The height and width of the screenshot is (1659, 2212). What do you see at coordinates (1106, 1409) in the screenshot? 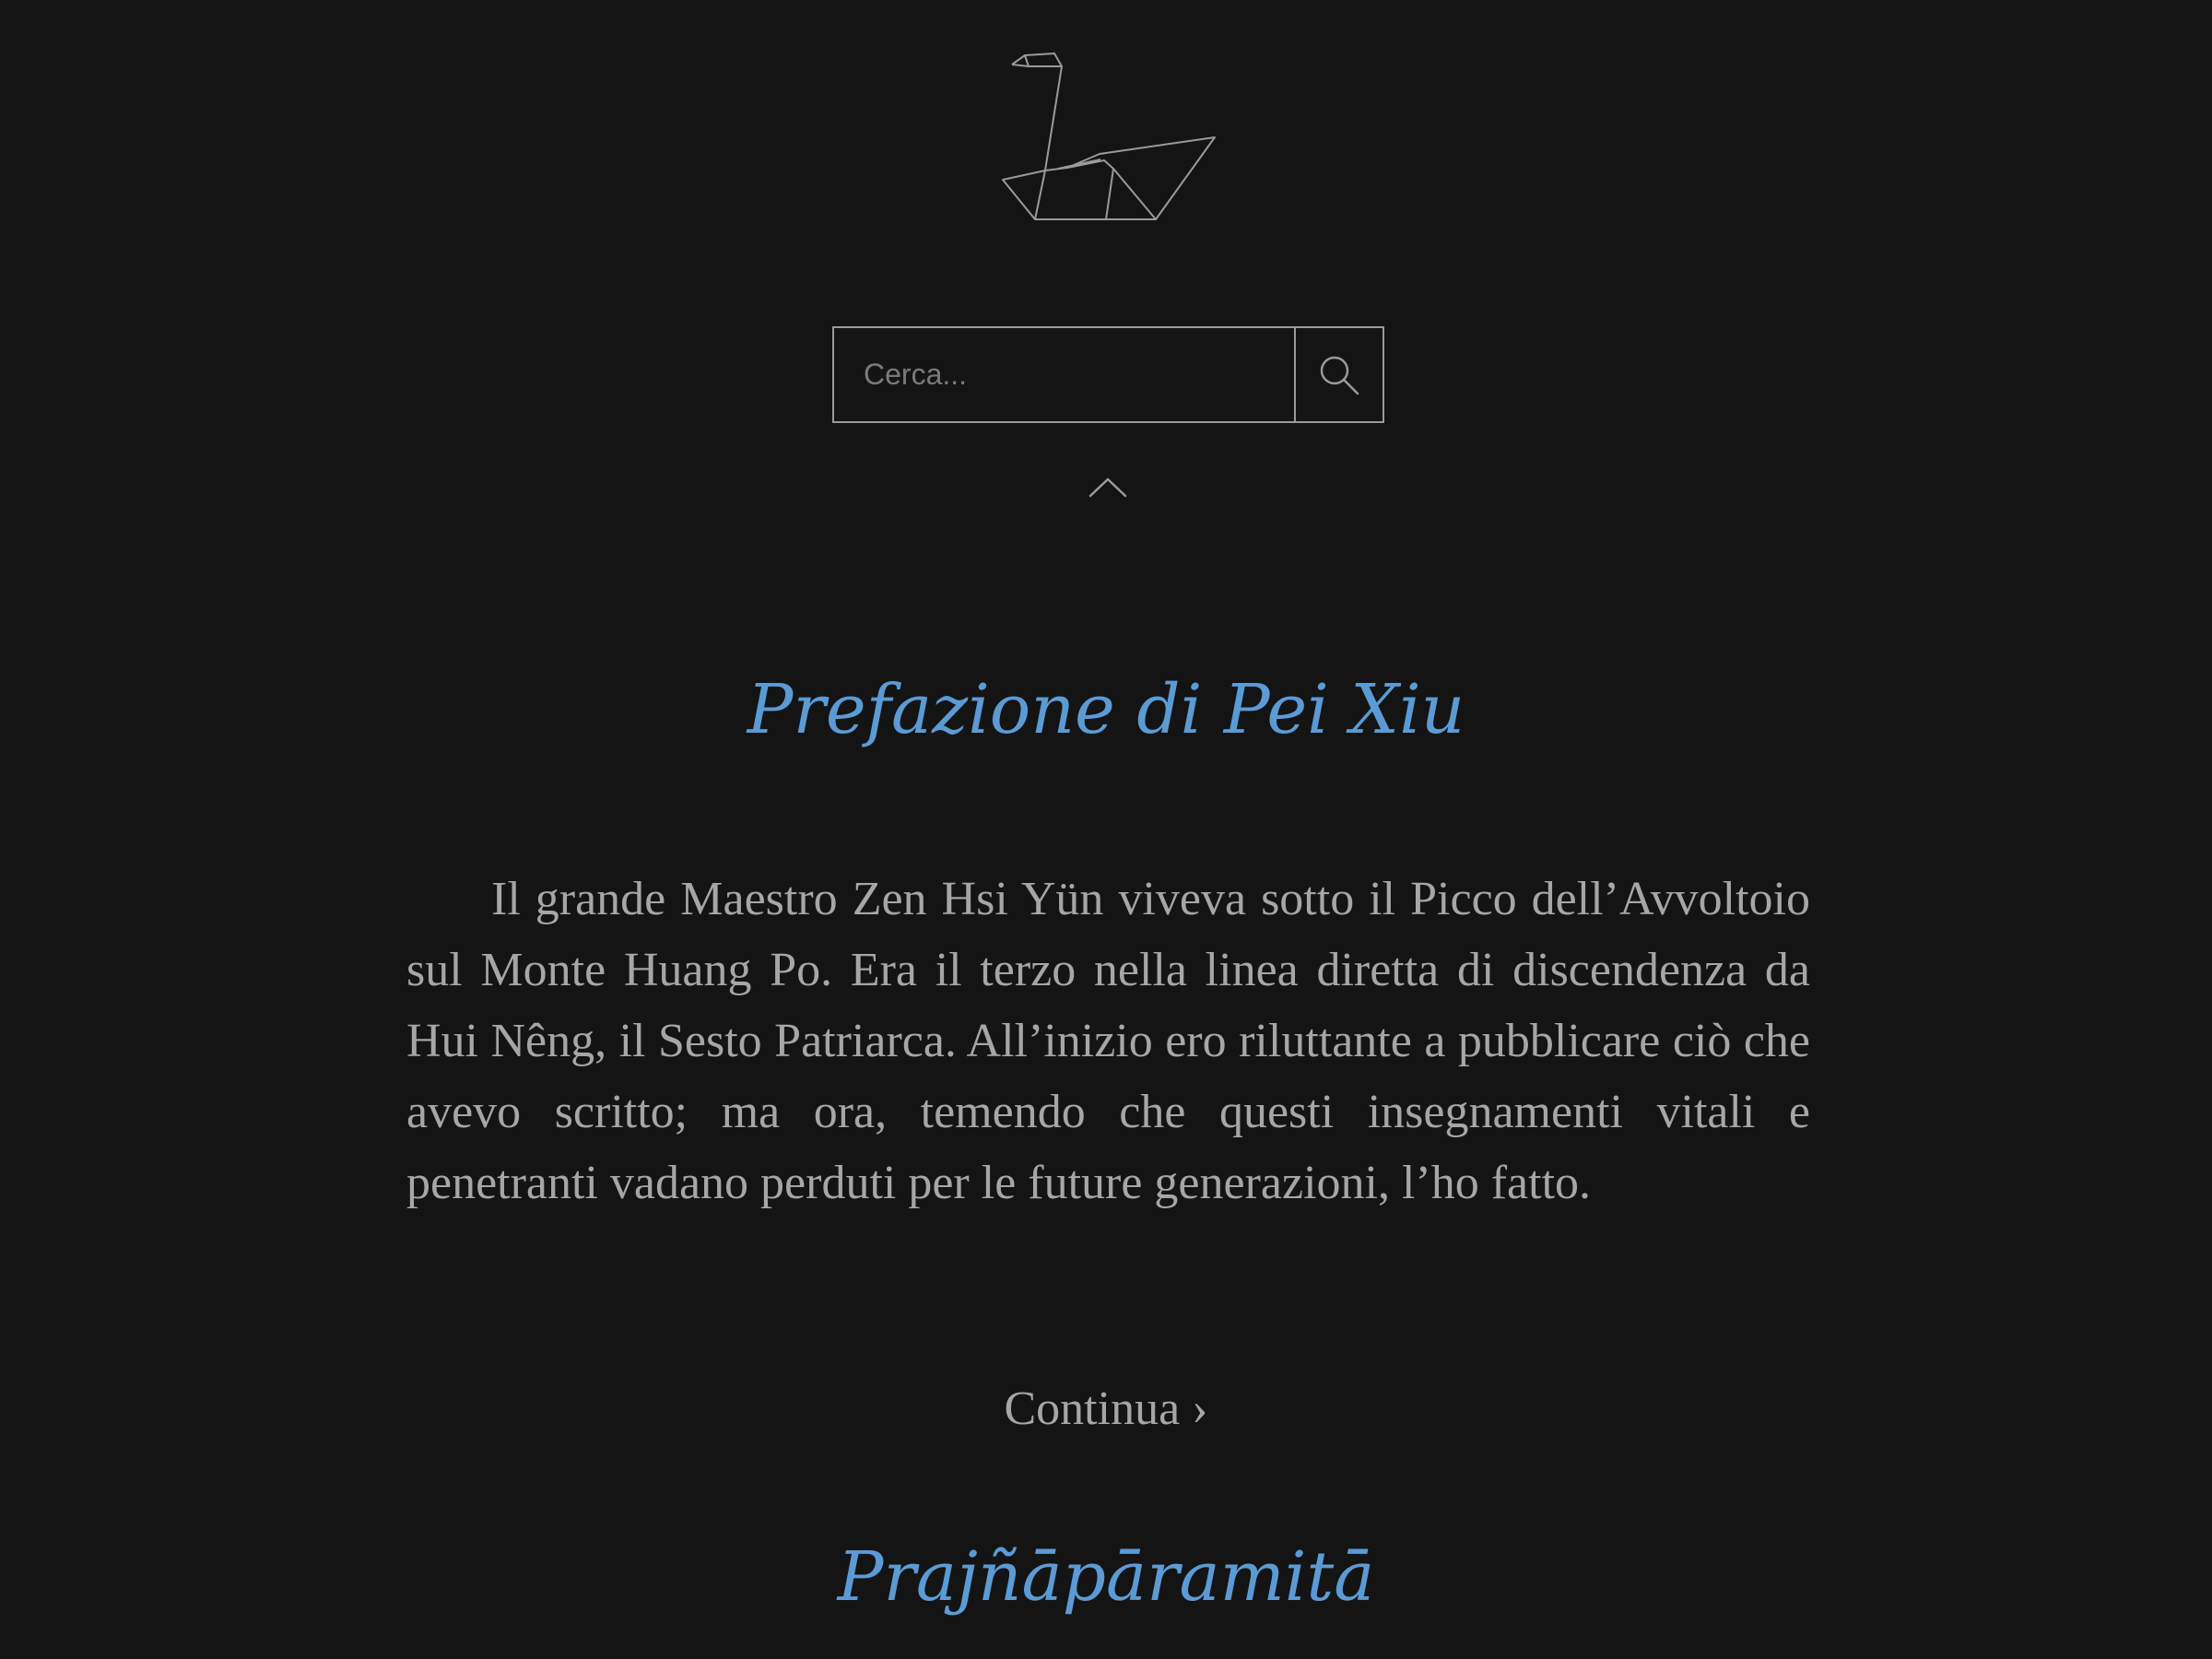
I see `continue-reading-link: Continua ›` at bounding box center [1106, 1409].